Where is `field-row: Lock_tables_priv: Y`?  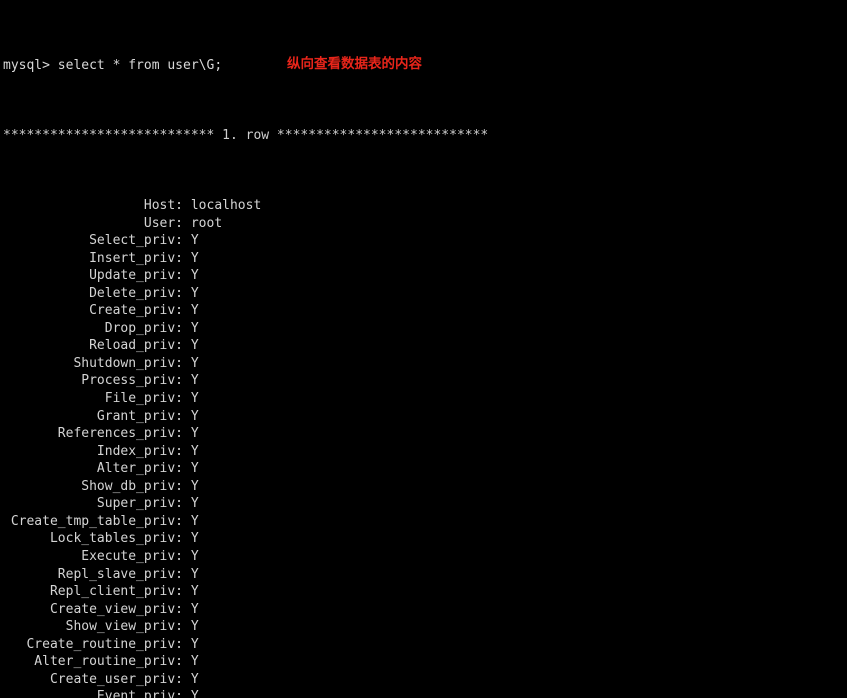
field-row: Lock_tables_priv: Y is located at coordinates (245, 539).